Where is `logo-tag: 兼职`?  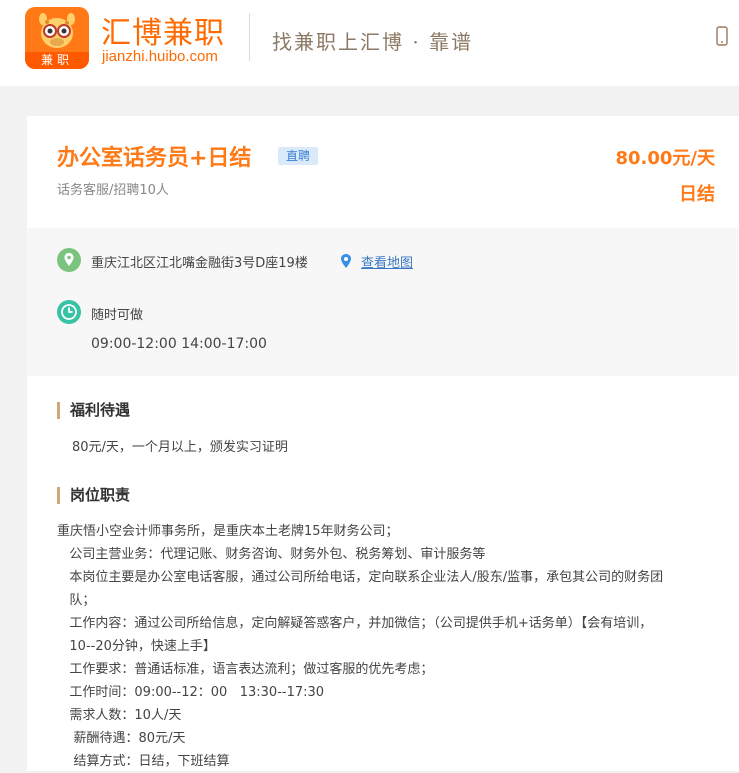 logo-tag: 兼职 is located at coordinates (57, 60).